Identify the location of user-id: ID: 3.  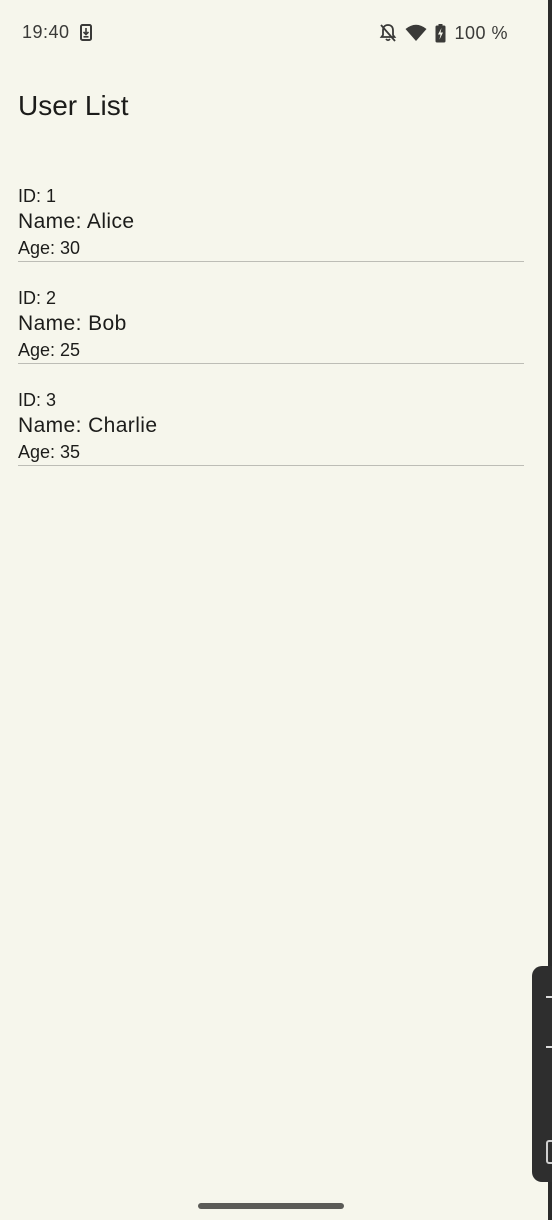
(37, 400).